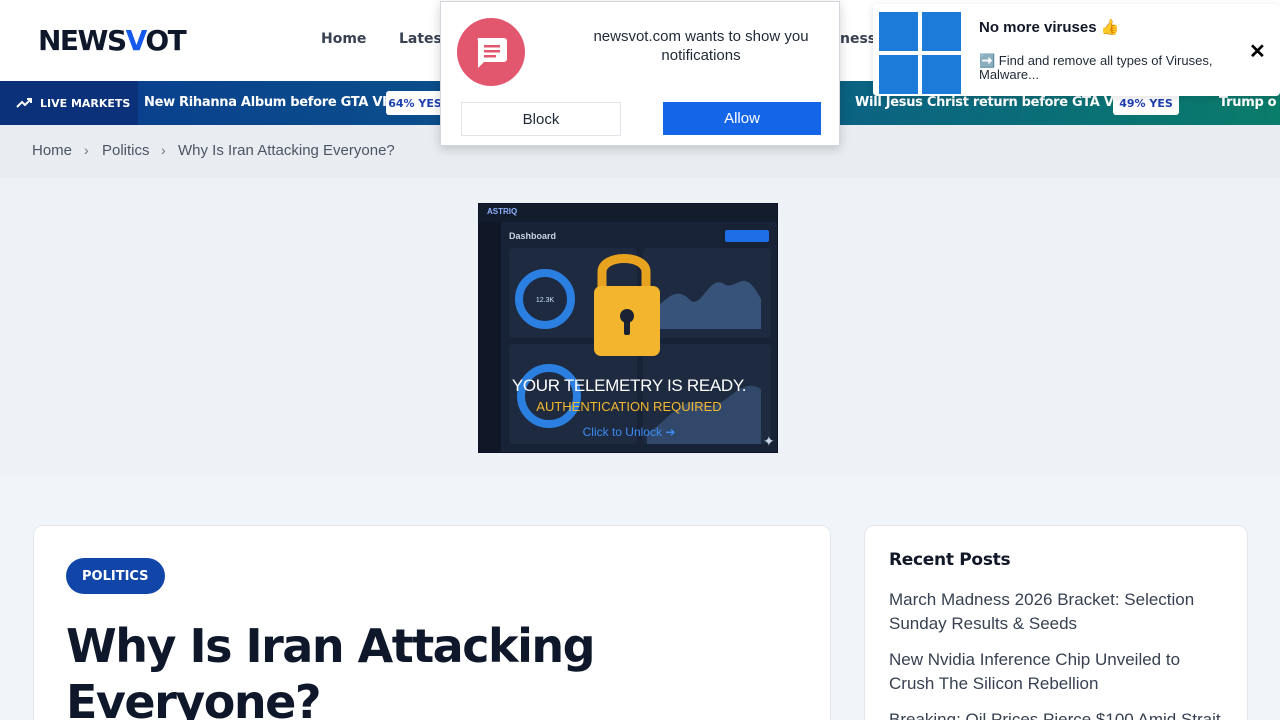  What do you see at coordinates (415, 103) in the screenshot?
I see `ticker-item-badge: 64% YES` at bounding box center [415, 103].